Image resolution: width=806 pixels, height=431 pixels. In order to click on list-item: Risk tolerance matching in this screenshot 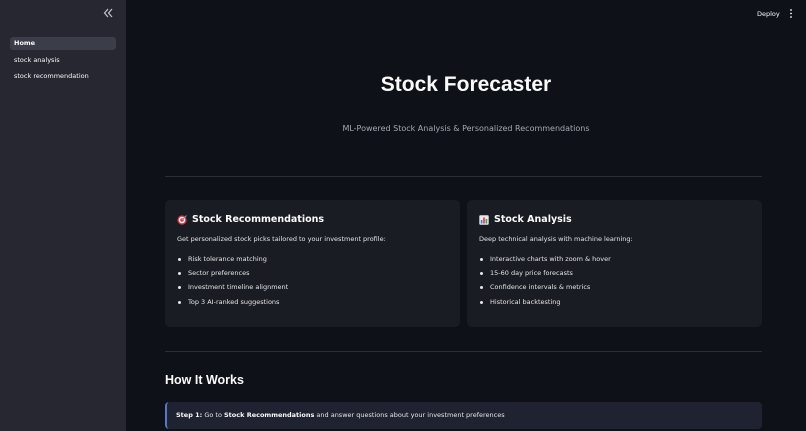, I will do `click(232, 262)`.